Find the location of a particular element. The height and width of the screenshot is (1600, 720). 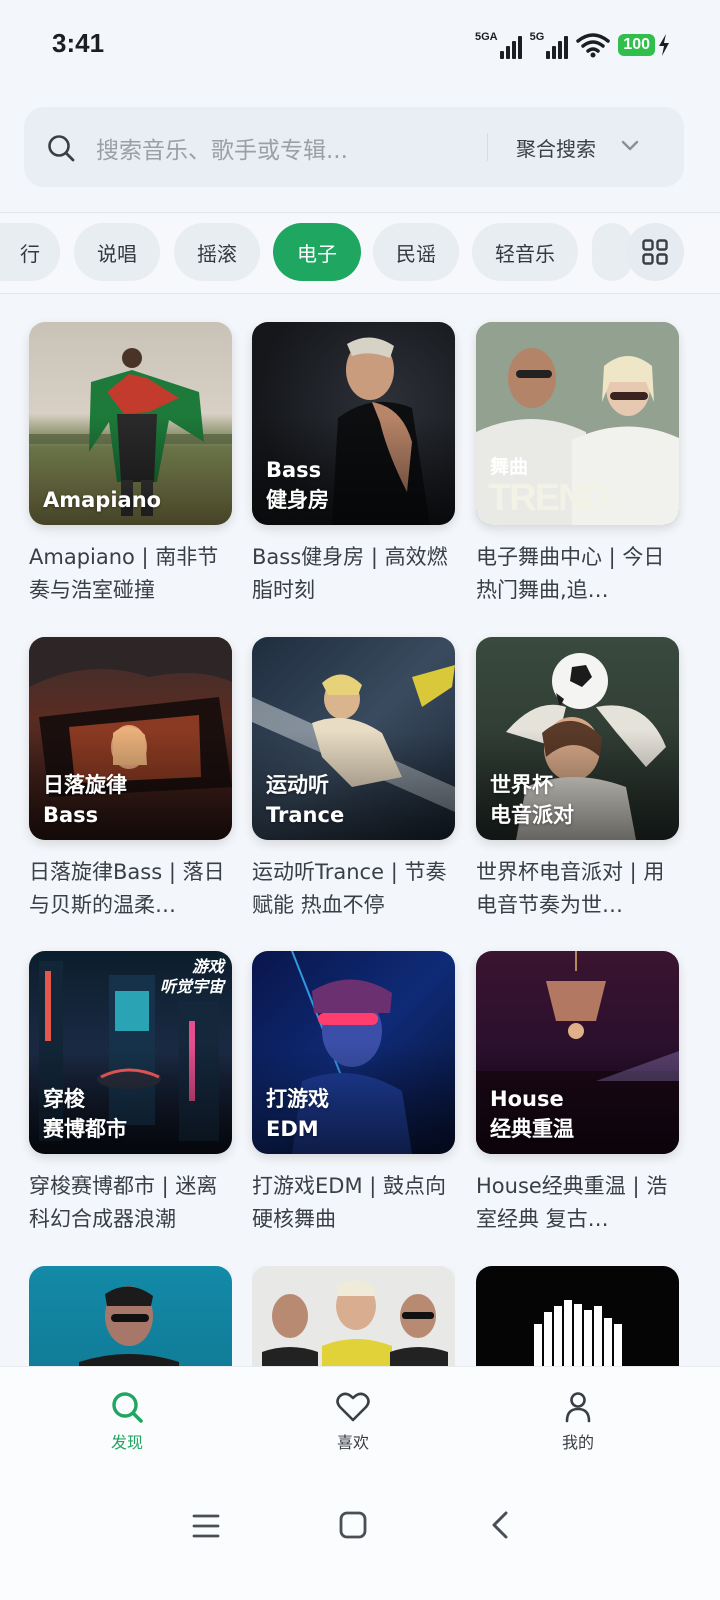

battery-level: 100 is located at coordinates (636, 45).